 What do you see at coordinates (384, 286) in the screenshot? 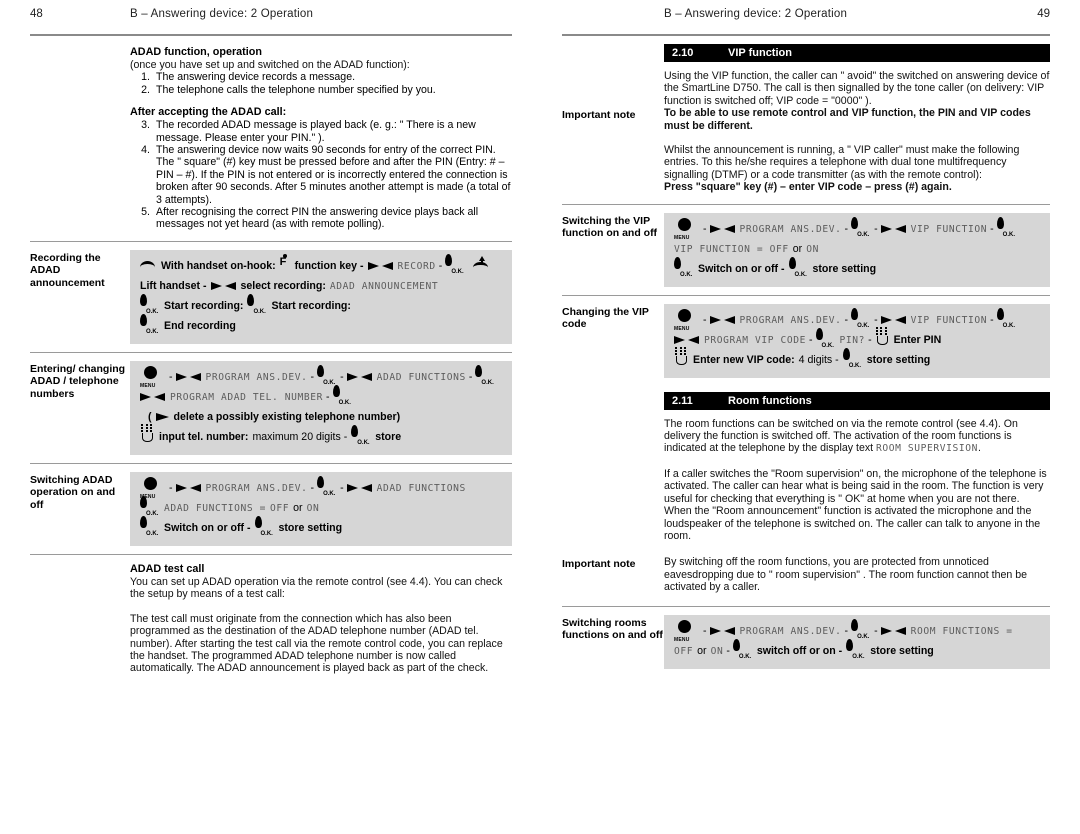
I see `recording-line2-display: ADAD ANNOUNCEMENT` at bounding box center [384, 286].